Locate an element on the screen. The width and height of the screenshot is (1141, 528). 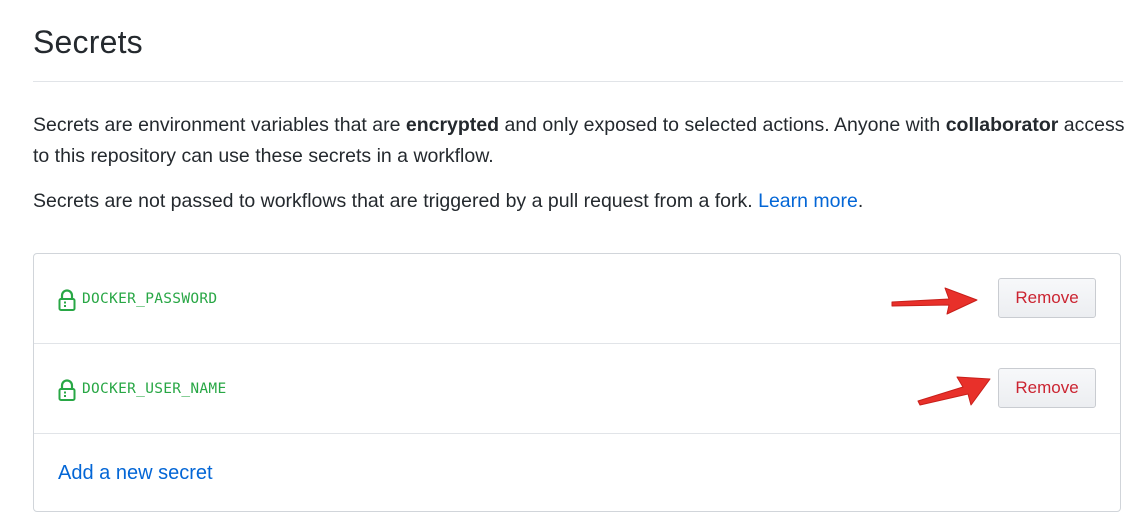
add-secret-row: Add a new secret is located at coordinates (577, 473).